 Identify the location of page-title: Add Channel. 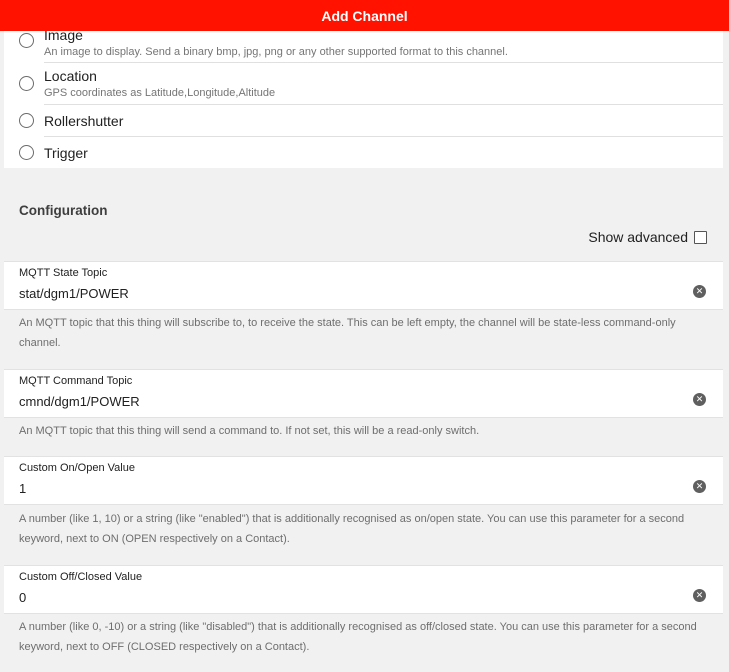
(364, 15).